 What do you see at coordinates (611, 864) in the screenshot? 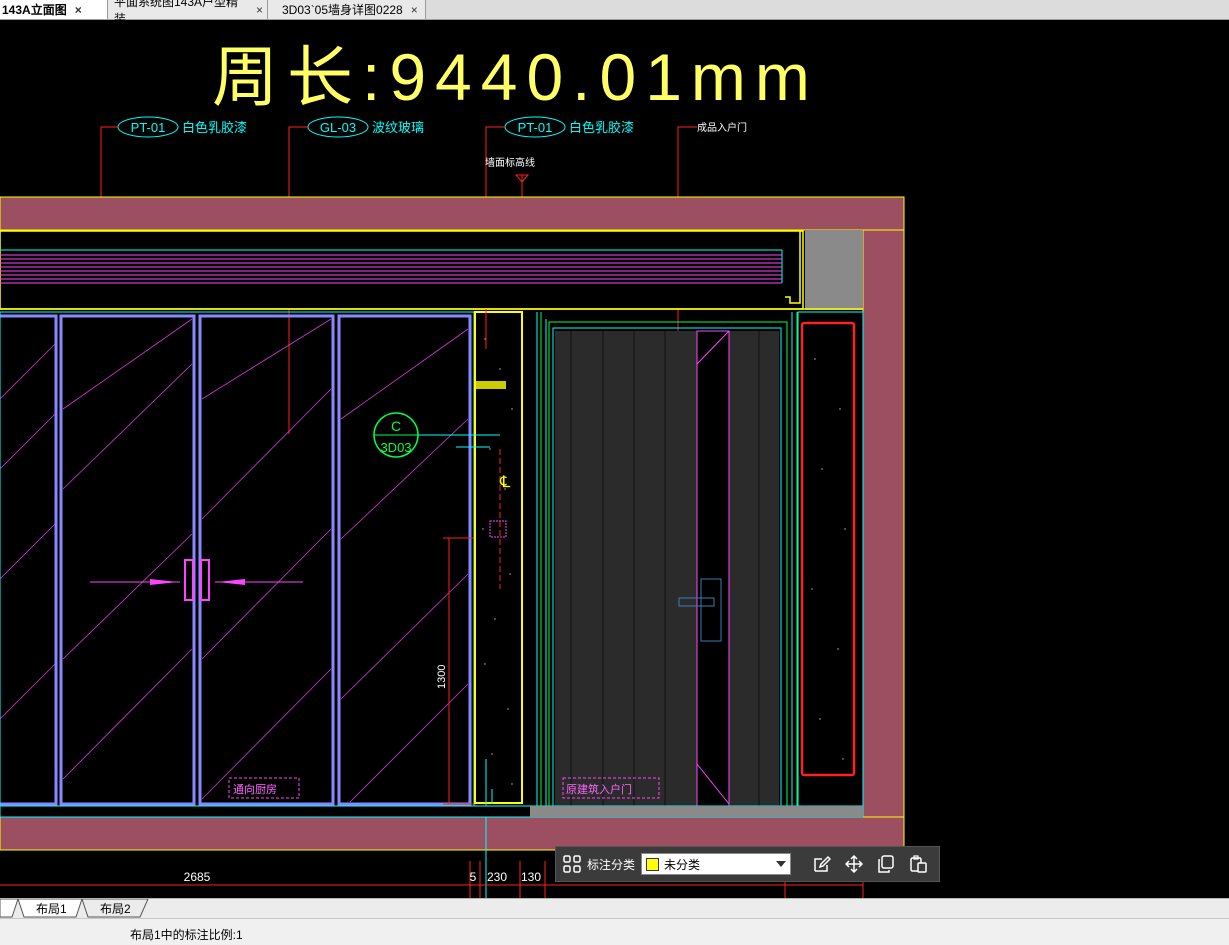
I see `toolbar-label: 标注分类` at bounding box center [611, 864].